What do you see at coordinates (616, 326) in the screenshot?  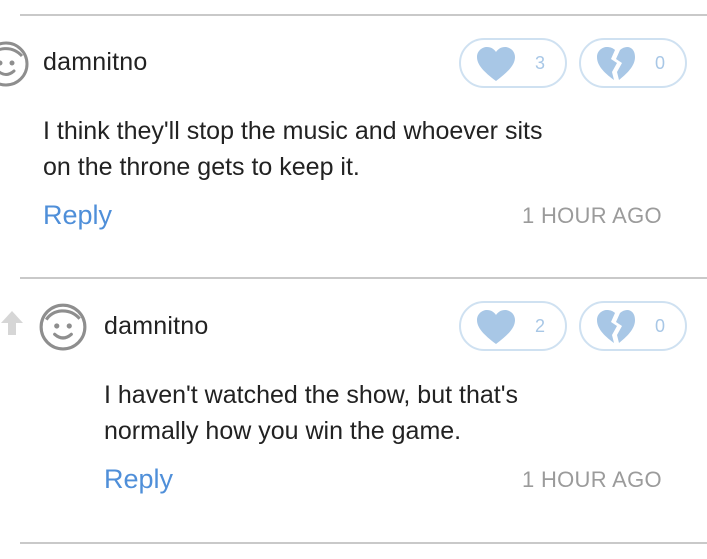 I see `broken-heart-icon` at bounding box center [616, 326].